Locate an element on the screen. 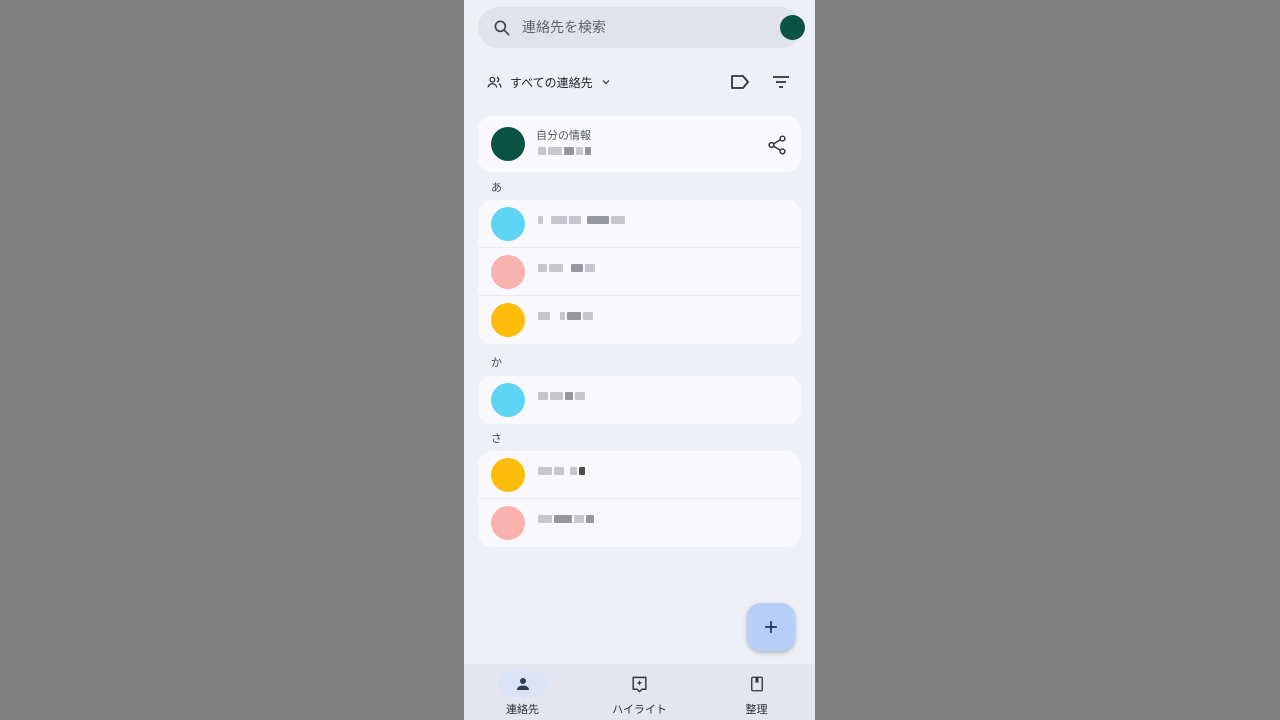 The image size is (1280, 720). my-avatar is located at coordinates (508, 144).